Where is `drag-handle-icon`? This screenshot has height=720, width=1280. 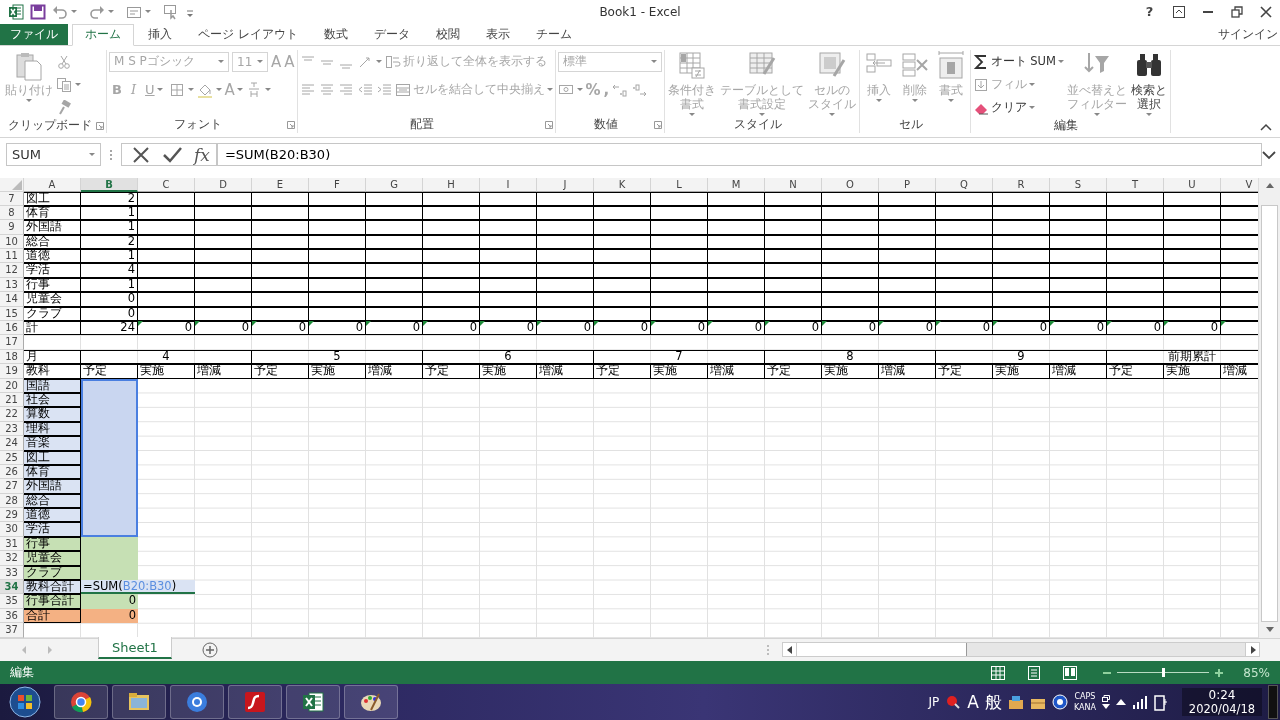 drag-handle-icon is located at coordinates (768, 649).